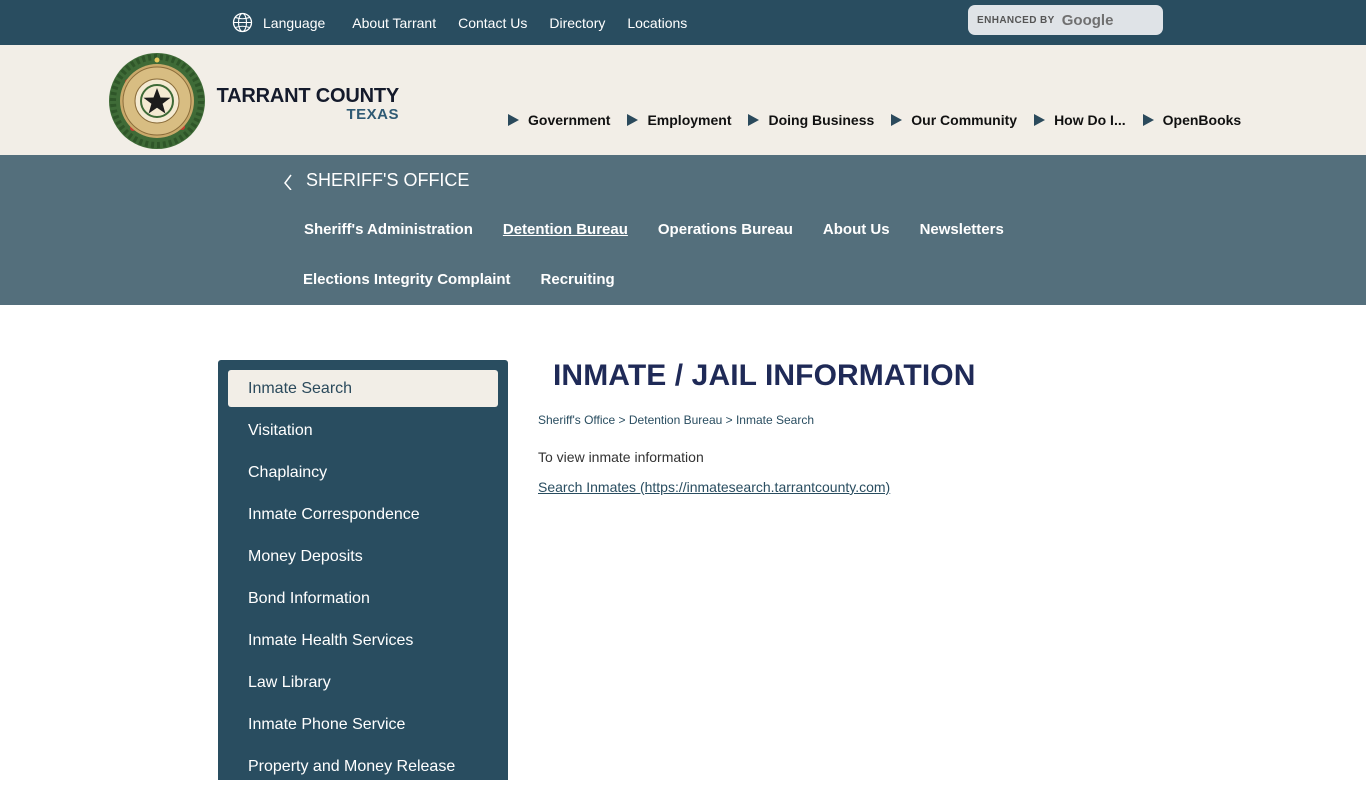  What do you see at coordinates (363, 685) in the screenshot?
I see `sidebar-item-law-library: Law Library` at bounding box center [363, 685].